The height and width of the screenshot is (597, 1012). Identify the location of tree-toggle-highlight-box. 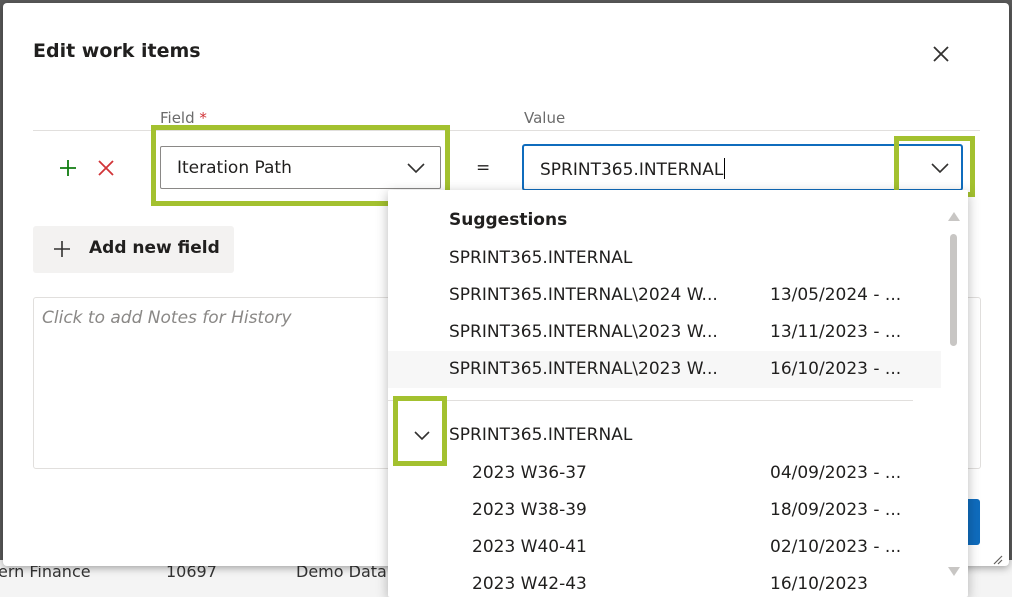
(420, 431).